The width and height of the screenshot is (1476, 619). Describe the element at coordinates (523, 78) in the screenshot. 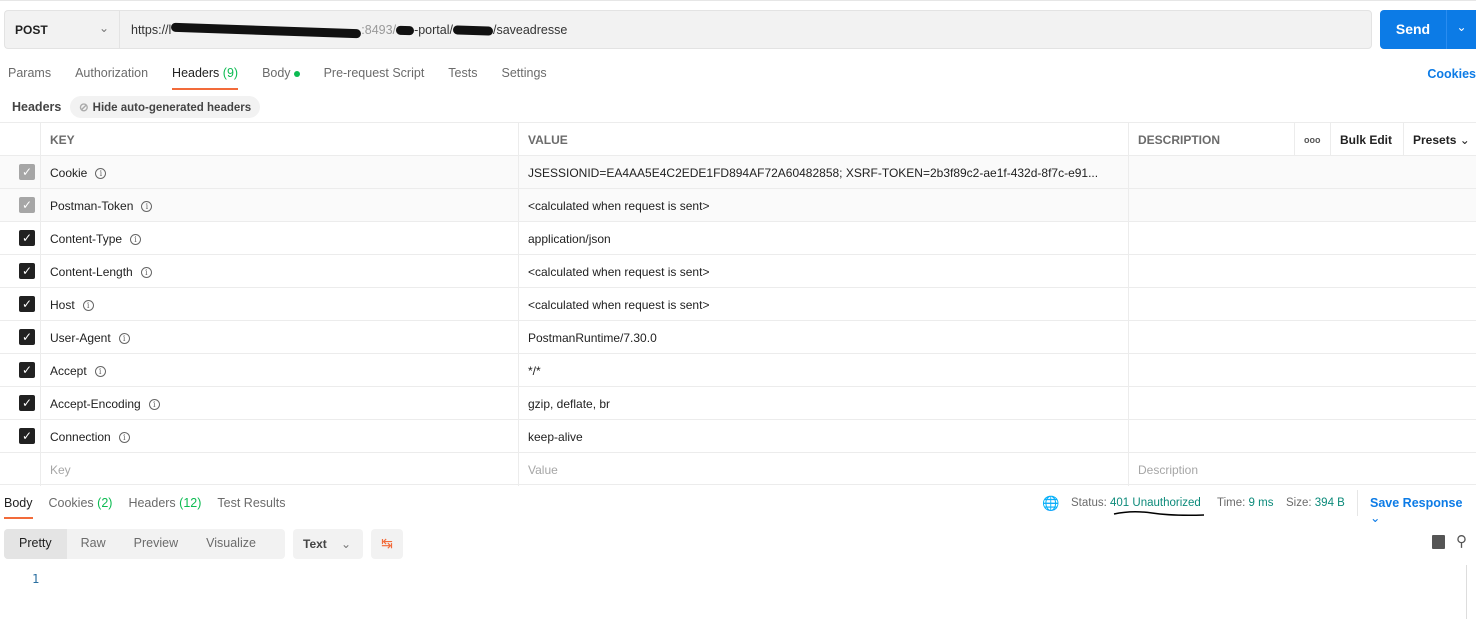

I see `tab-settings: Settings` at that location.